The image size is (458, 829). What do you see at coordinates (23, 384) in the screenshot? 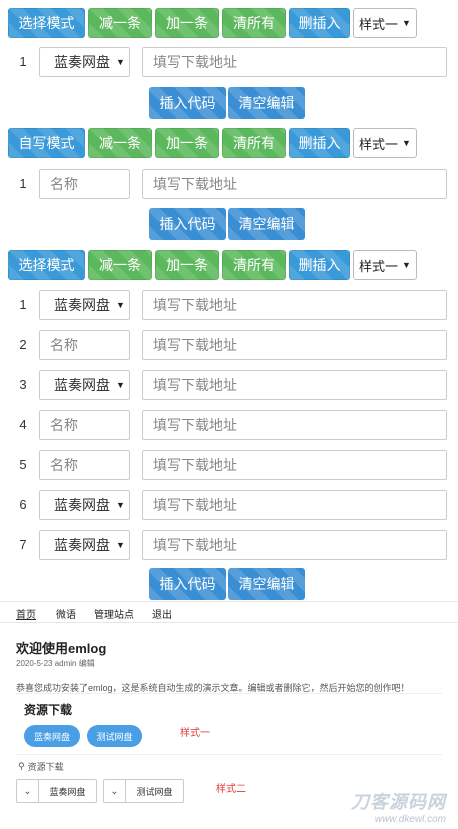
I see `row-number: 3` at bounding box center [23, 384].